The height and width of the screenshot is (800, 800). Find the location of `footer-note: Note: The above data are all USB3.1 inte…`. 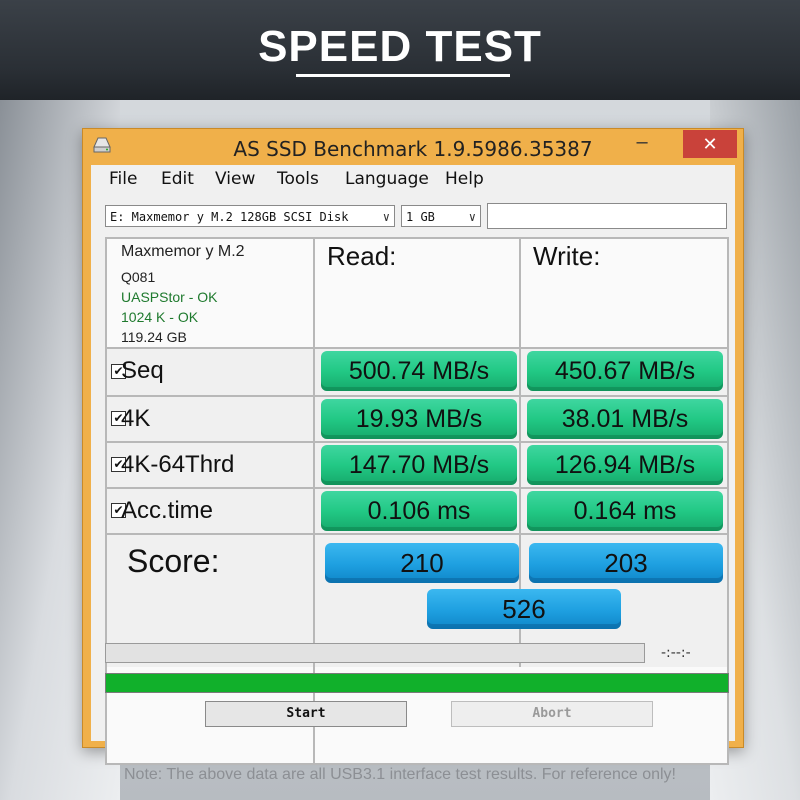

footer-note: Note: The above data are all USB3.1 inte… is located at coordinates (400, 774).